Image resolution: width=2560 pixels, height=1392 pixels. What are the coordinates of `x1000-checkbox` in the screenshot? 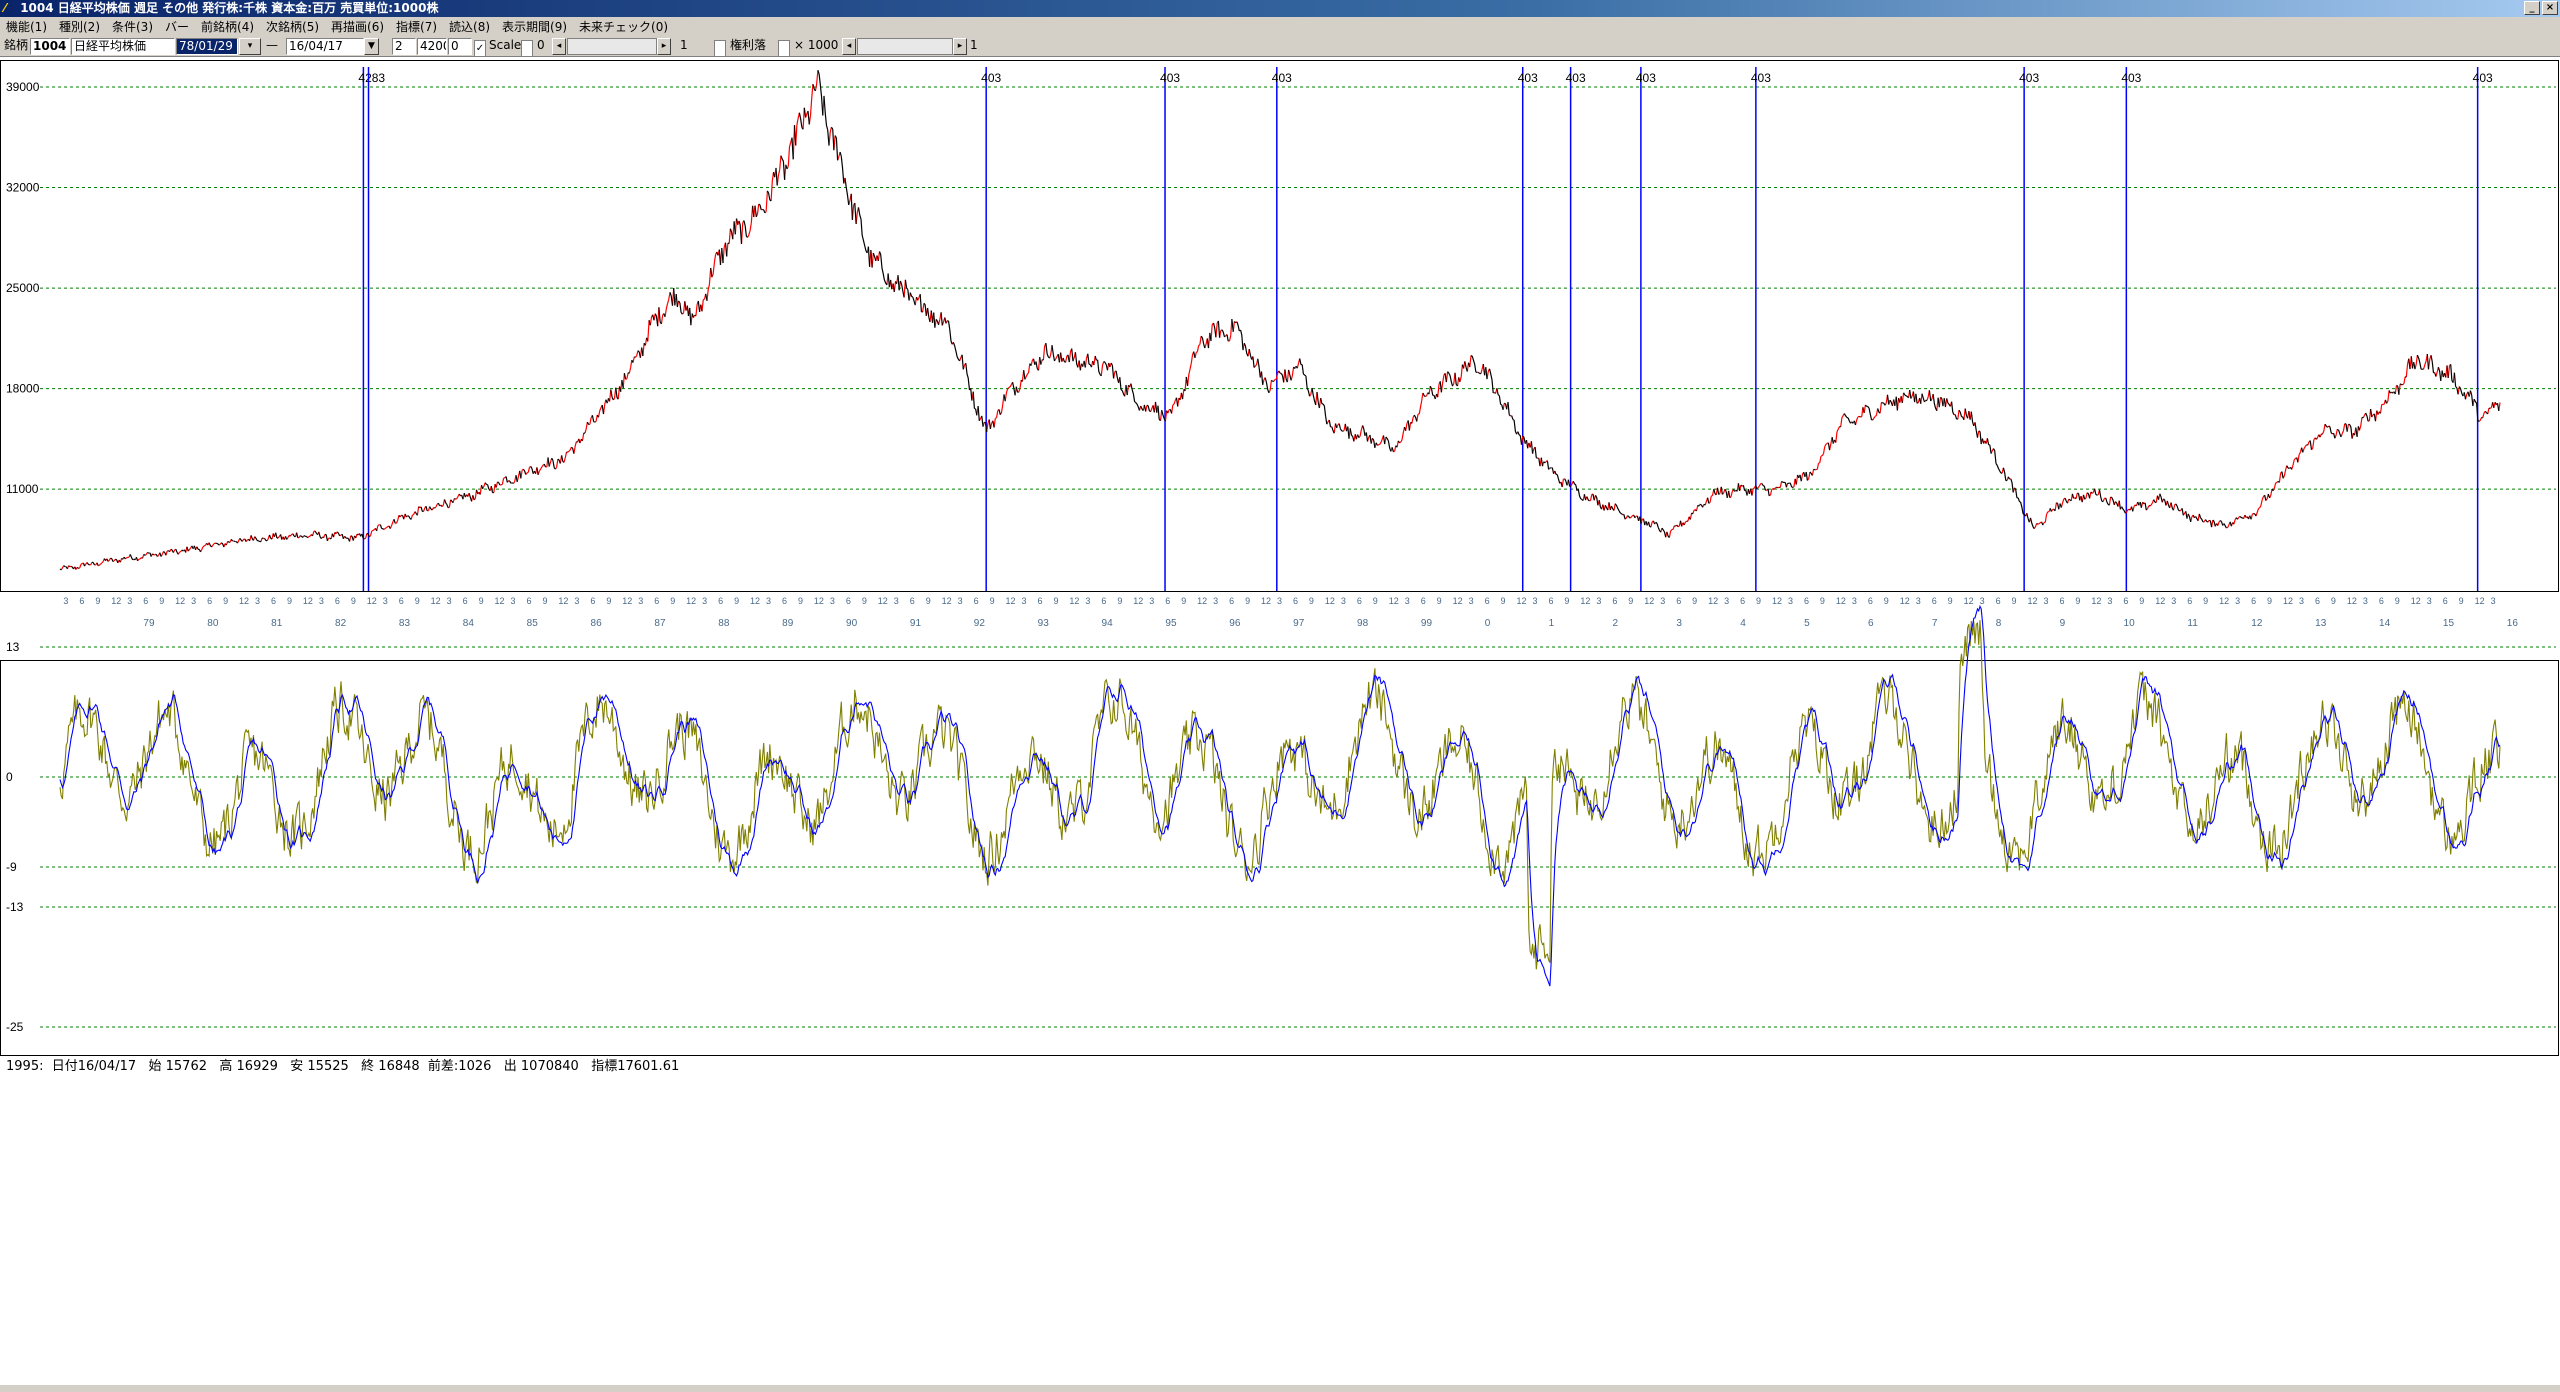 It's located at (784, 48).